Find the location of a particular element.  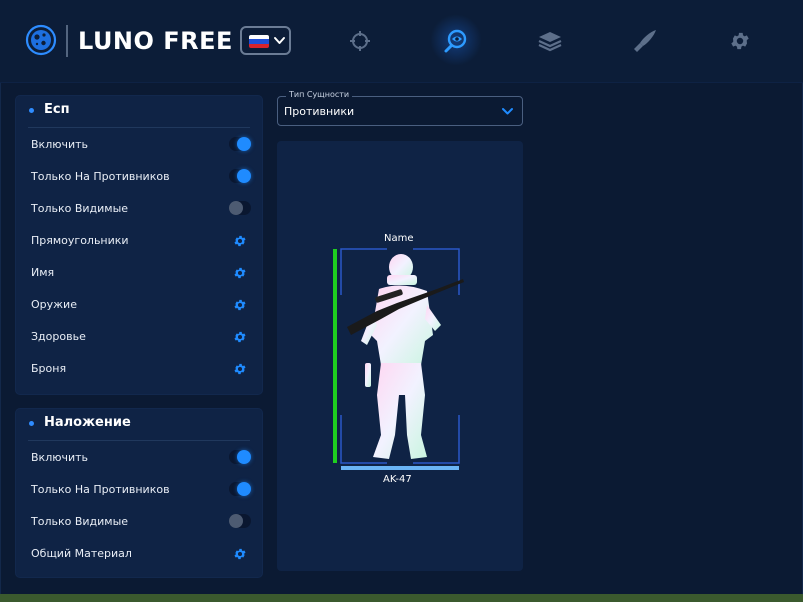

armor-bar is located at coordinates (400, 468).